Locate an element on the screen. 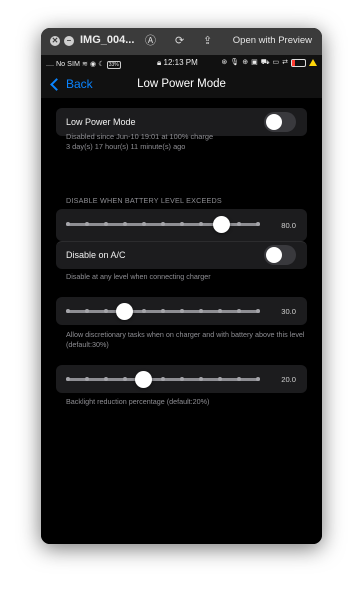 Image resolution: width=363 pixels, height=600 pixels. open-with-preview-button: Open with Preview is located at coordinates (272, 40).